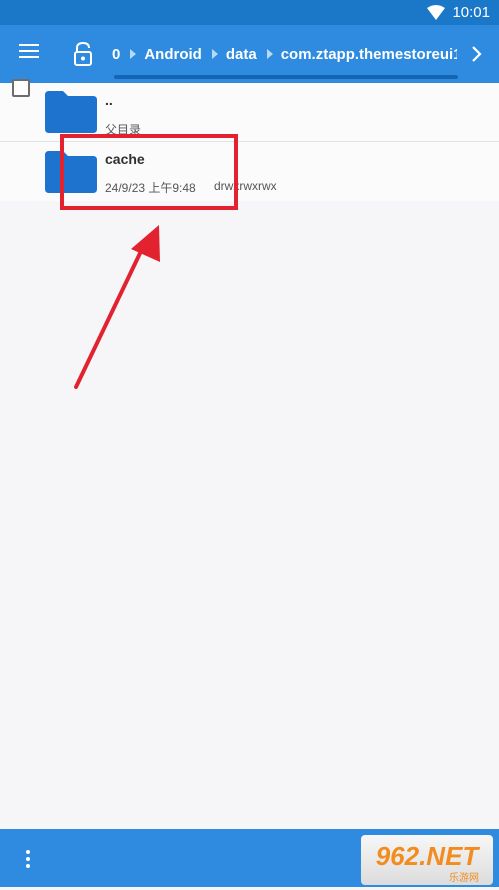 The width and height of the screenshot is (499, 890). I want to click on menu-icon, so click(29, 54).